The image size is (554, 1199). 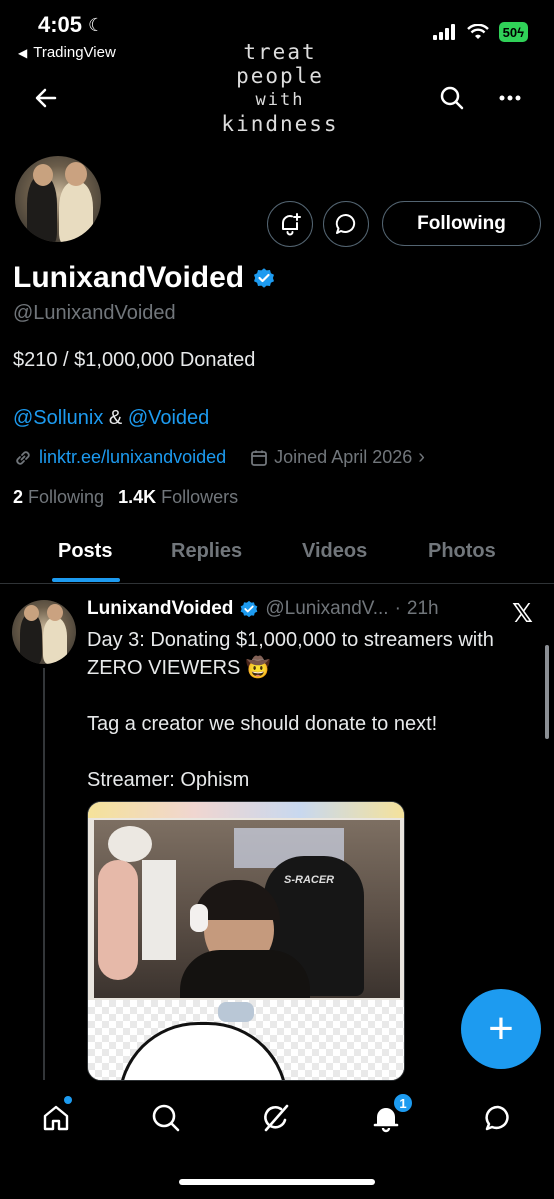 I want to click on bell-plus-icon, so click(x=291, y=224).